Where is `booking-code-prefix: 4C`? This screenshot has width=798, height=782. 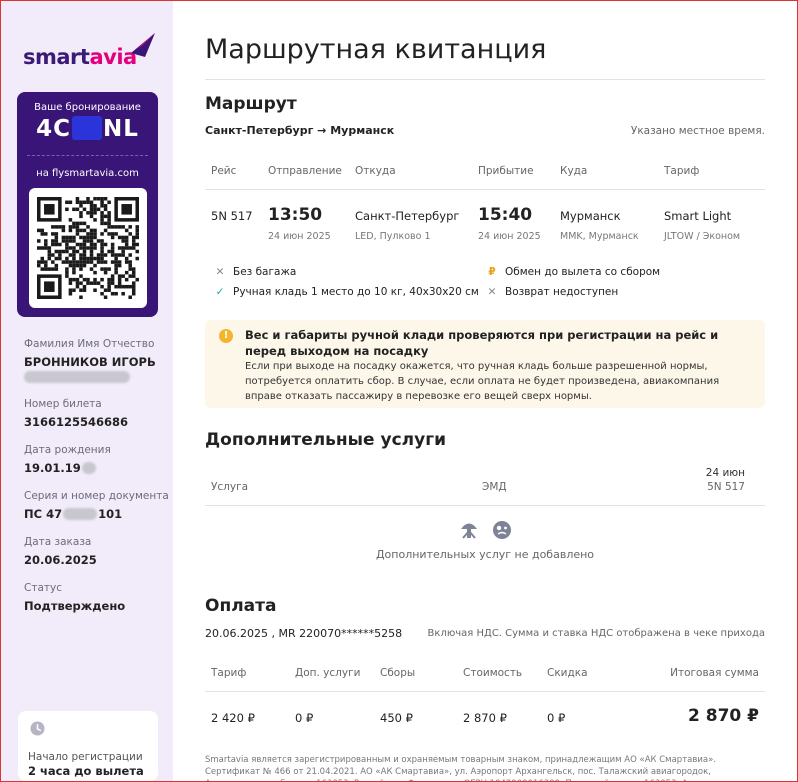
booking-code-prefix: 4C is located at coordinates (53, 129).